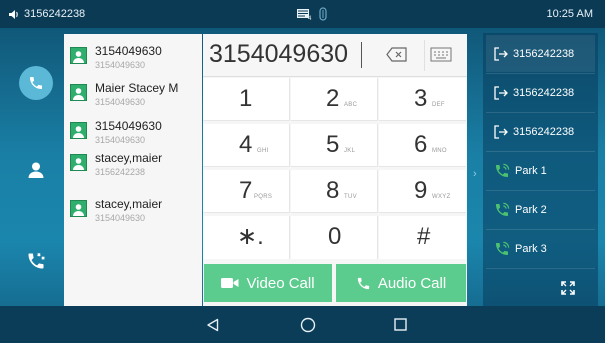 This screenshot has width=605, height=343. What do you see at coordinates (351, 105) in the screenshot?
I see `key-letters: ABC` at bounding box center [351, 105].